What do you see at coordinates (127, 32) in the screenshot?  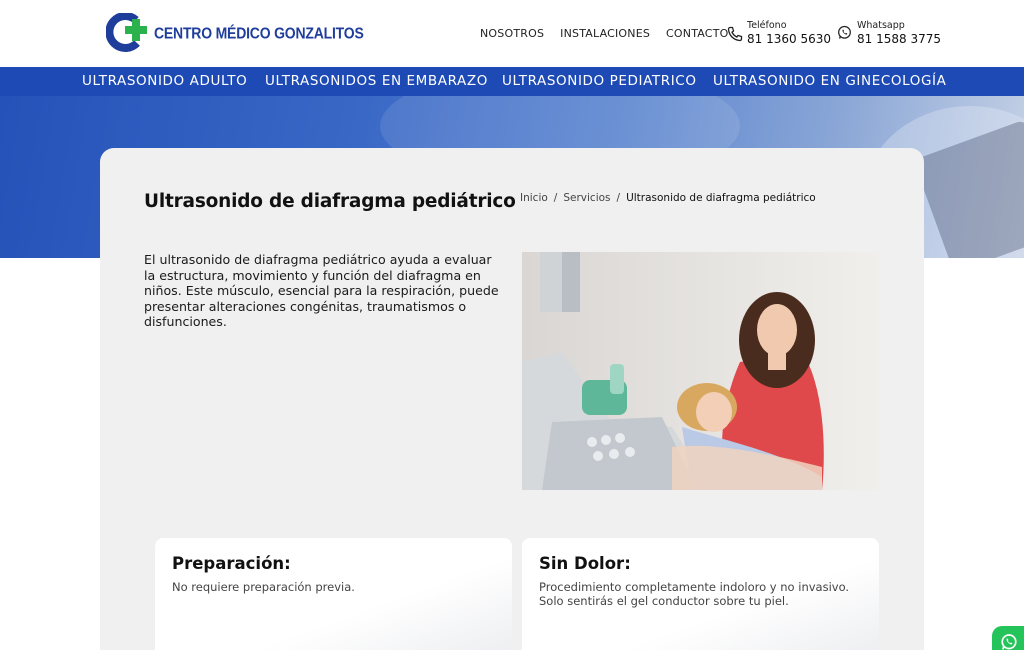 I see `logo-mark-icon` at bounding box center [127, 32].